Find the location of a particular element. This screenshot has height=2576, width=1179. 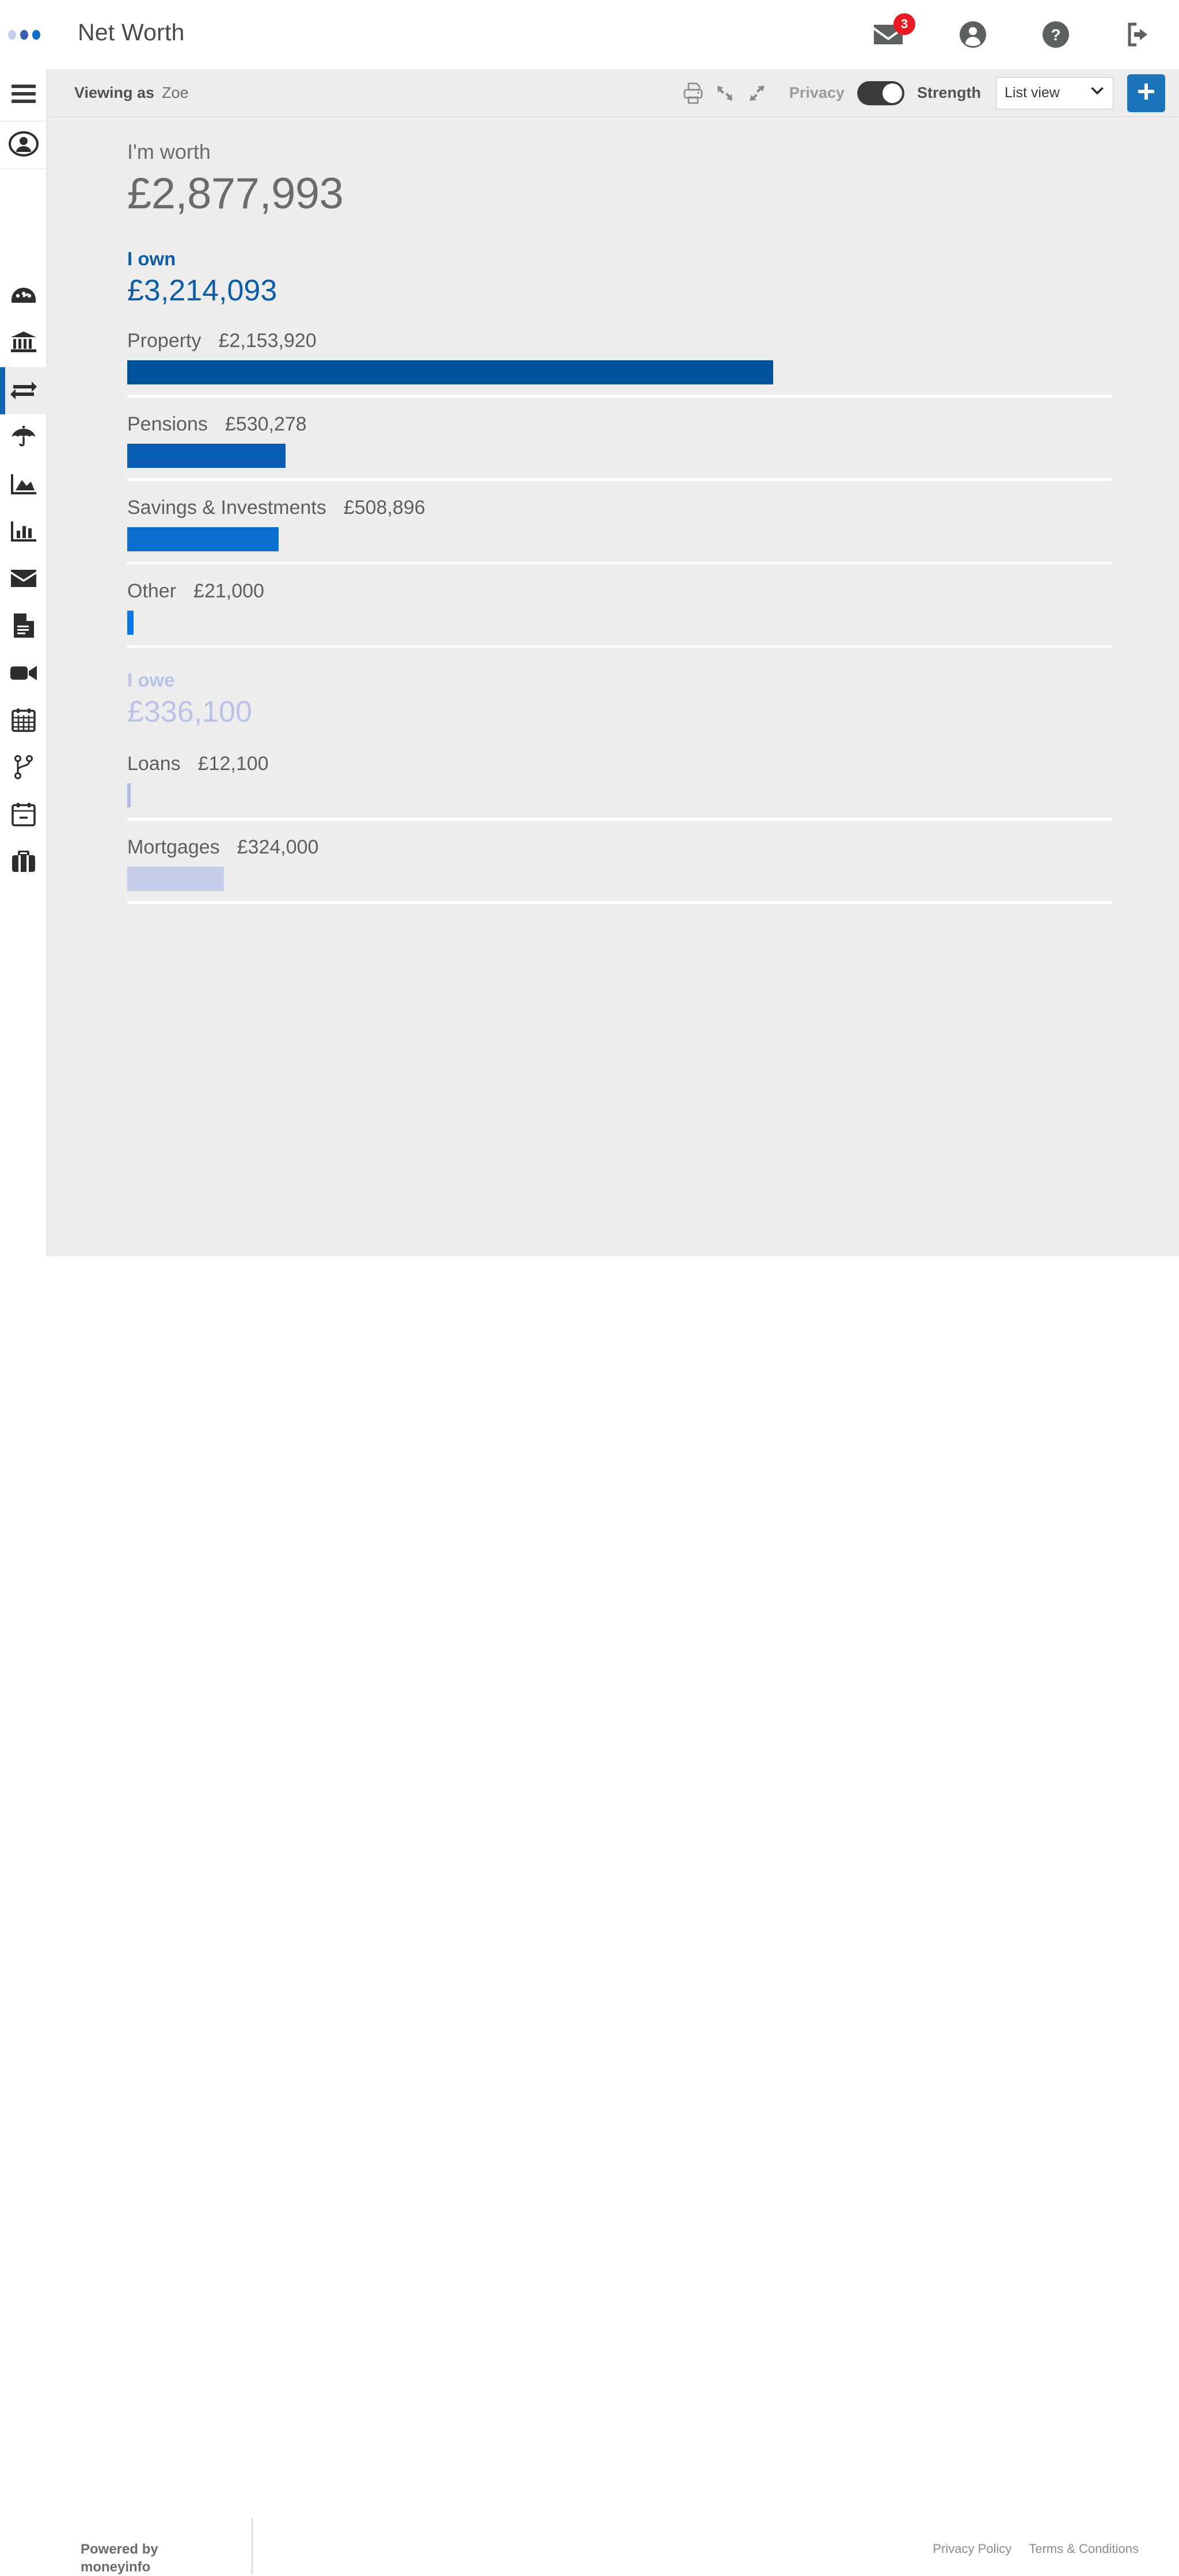

sidebar-item-reports is located at coordinates (23, 532).